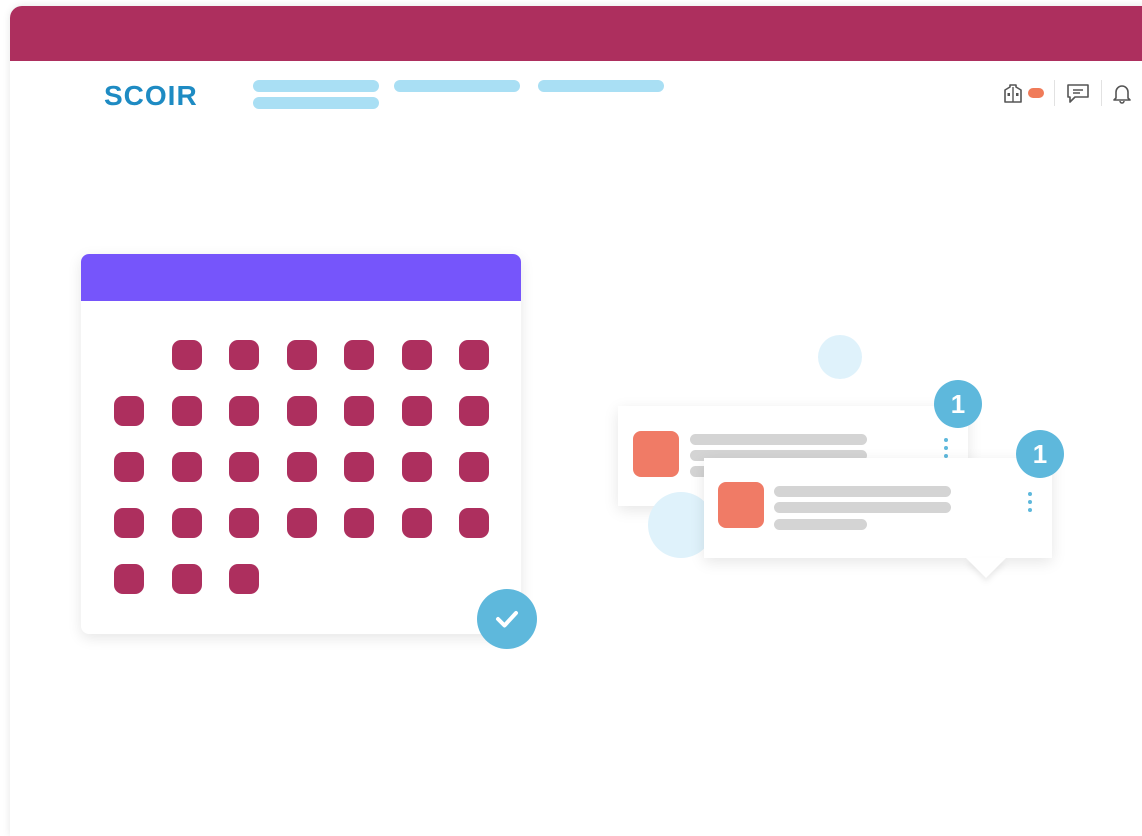  I want to click on school-notification-badge, so click(1036, 93).